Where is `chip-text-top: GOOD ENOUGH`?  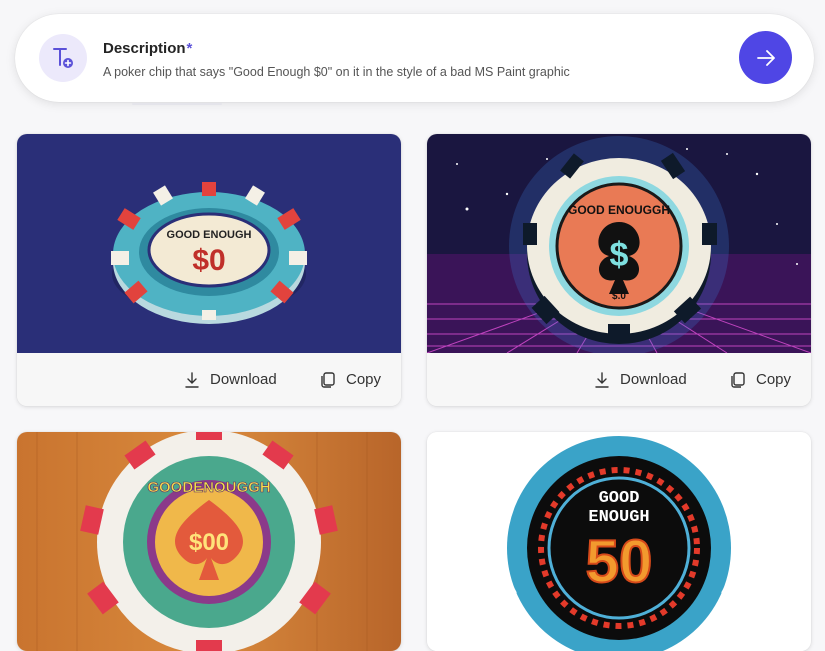 chip-text-top: GOOD ENOUGH is located at coordinates (209, 235).